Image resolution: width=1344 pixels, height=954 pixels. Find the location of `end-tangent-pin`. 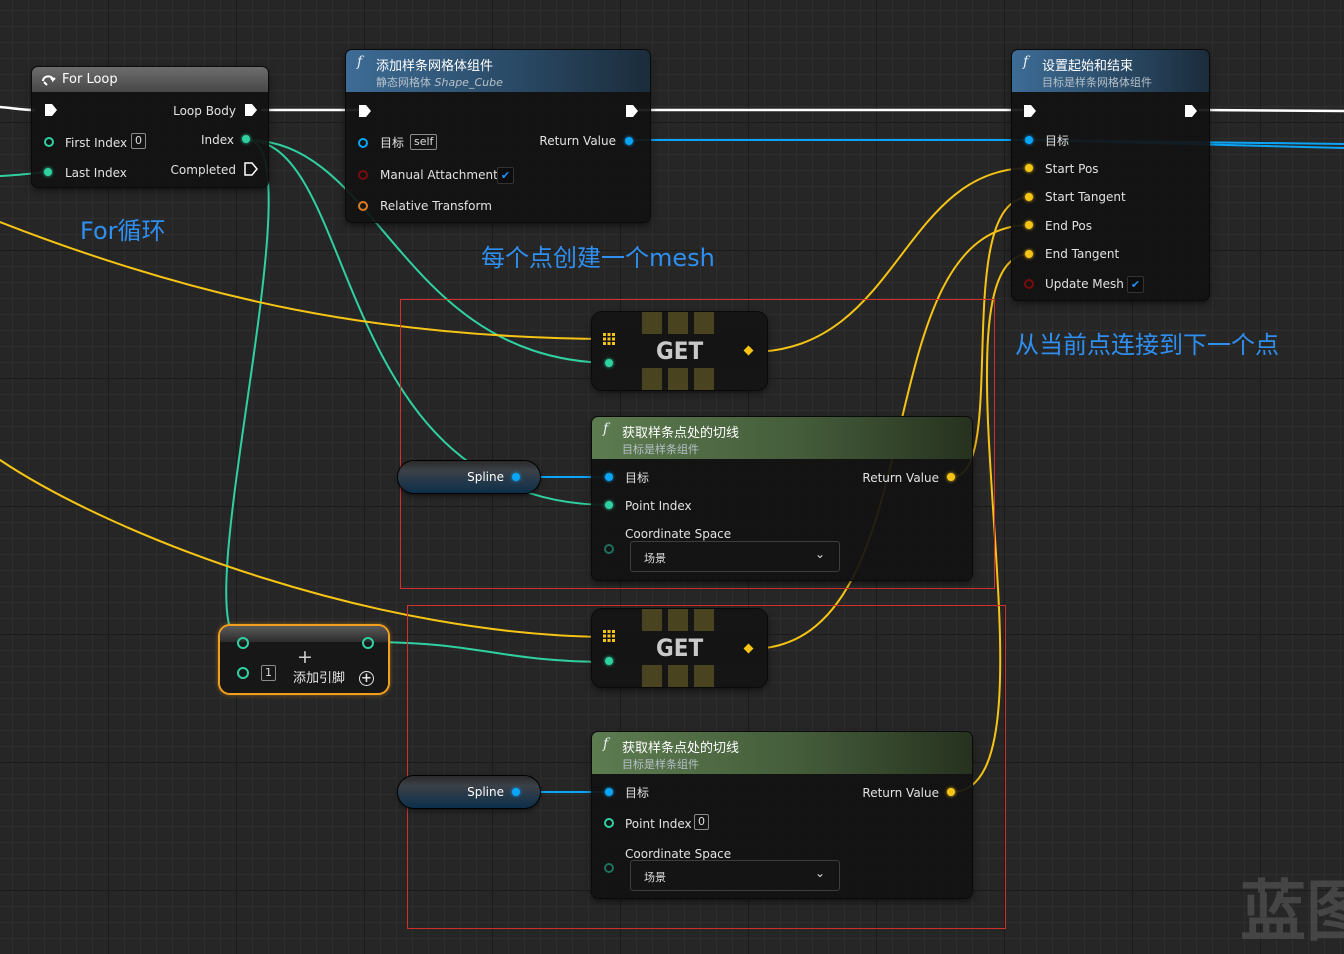

end-tangent-pin is located at coordinates (1029, 254).